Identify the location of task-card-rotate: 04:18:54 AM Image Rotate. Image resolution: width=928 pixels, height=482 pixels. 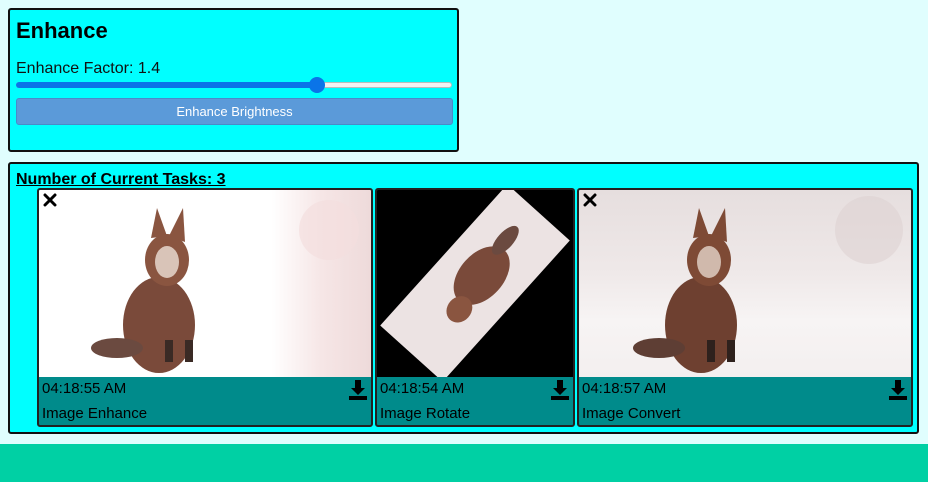
(475, 307).